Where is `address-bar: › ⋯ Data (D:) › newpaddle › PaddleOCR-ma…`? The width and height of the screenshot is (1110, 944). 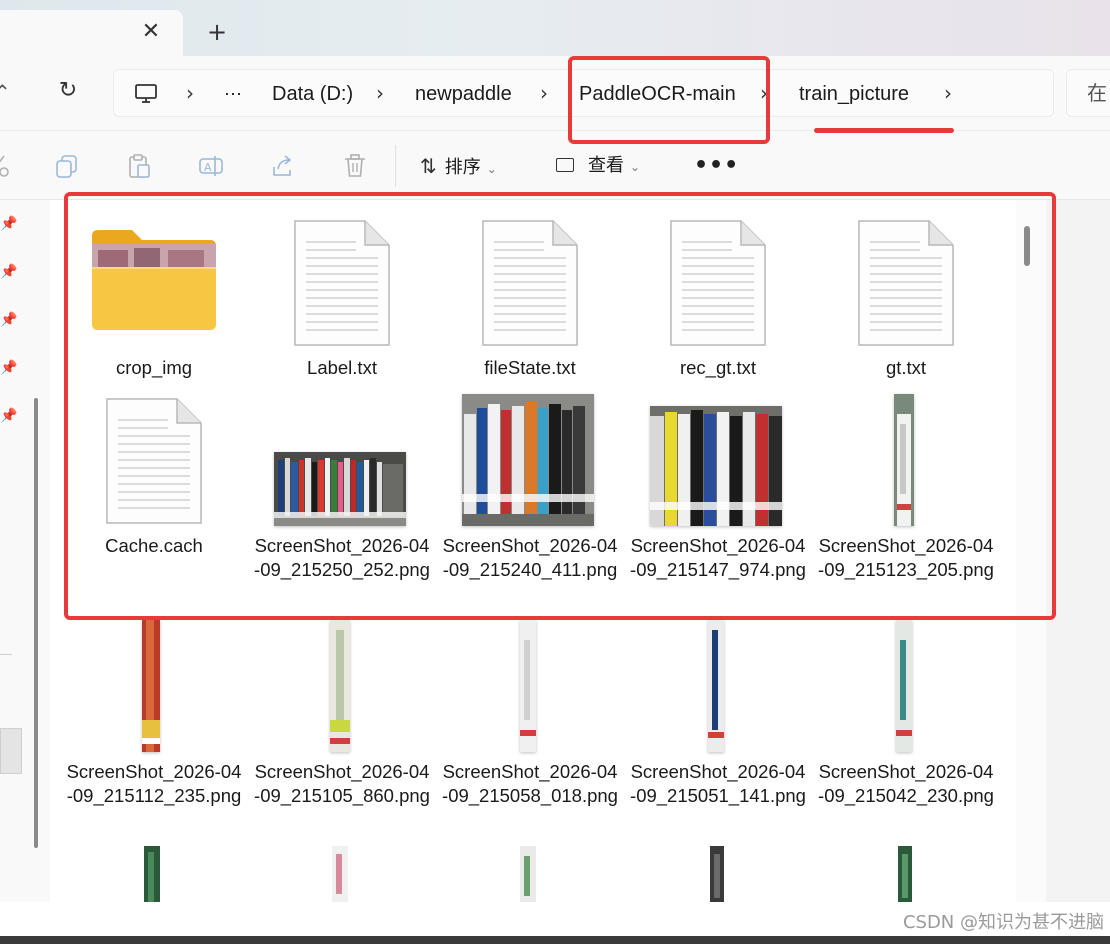
address-bar: › ⋯ Data (D:) › newpaddle › PaddleOCR-ma… is located at coordinates (583, 93).